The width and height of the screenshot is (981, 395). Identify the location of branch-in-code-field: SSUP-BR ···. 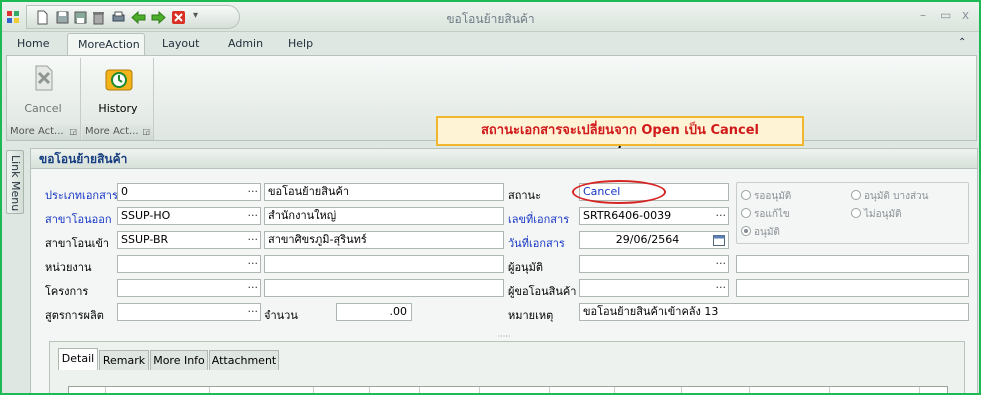
(189, 240).